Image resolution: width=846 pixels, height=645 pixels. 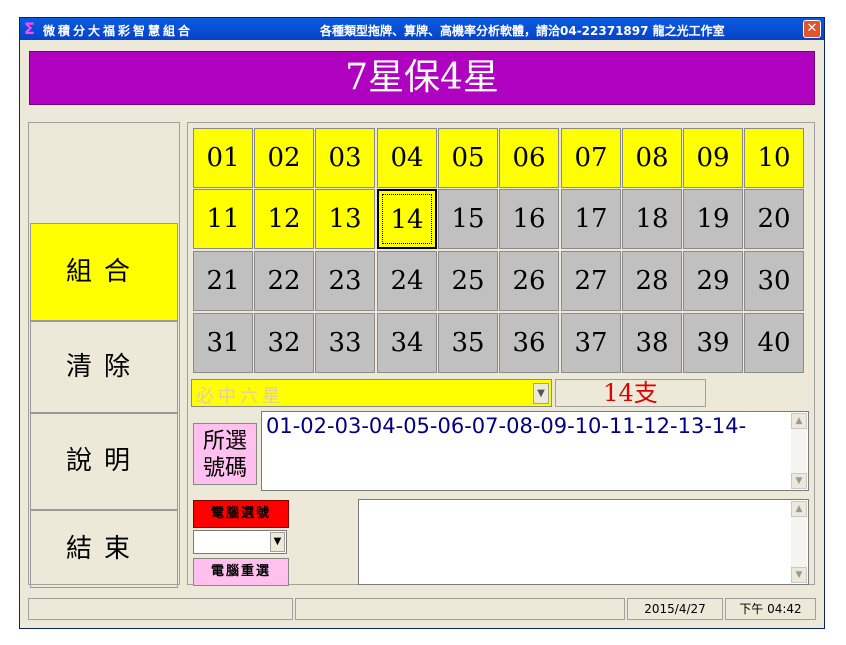 I want to click on status-time: 下午 04:42, so click(x=770, y=609).